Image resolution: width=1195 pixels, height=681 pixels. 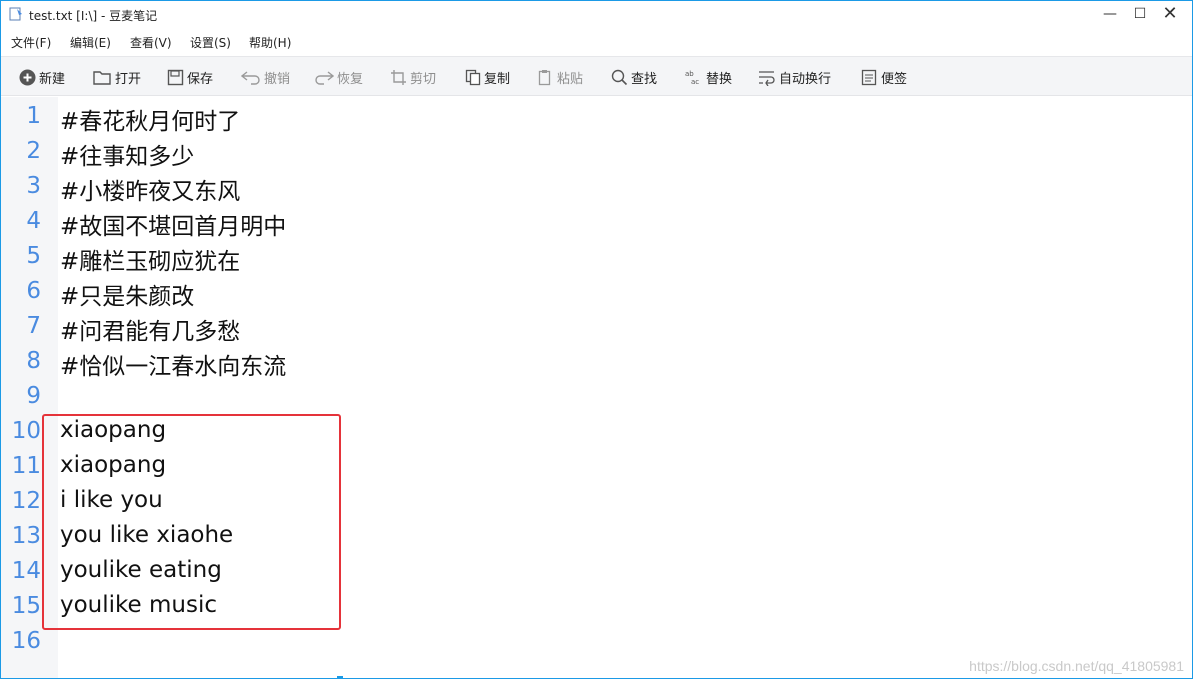 I want to click on line-number: 9, so click(x=33, y=396).